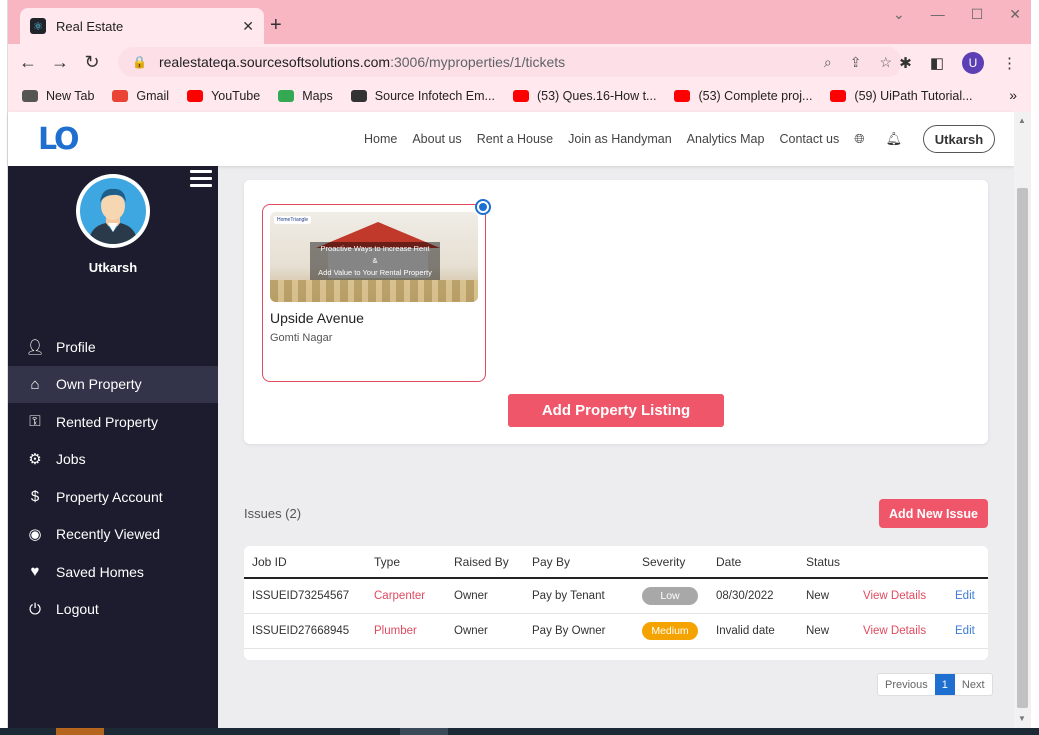 The height and width of the screenshot is (735, 1039). Describe the element at coordinates (305, 596) in the screenshot. I see `job-id-cell-container: ISSUEID73254567` at that location.